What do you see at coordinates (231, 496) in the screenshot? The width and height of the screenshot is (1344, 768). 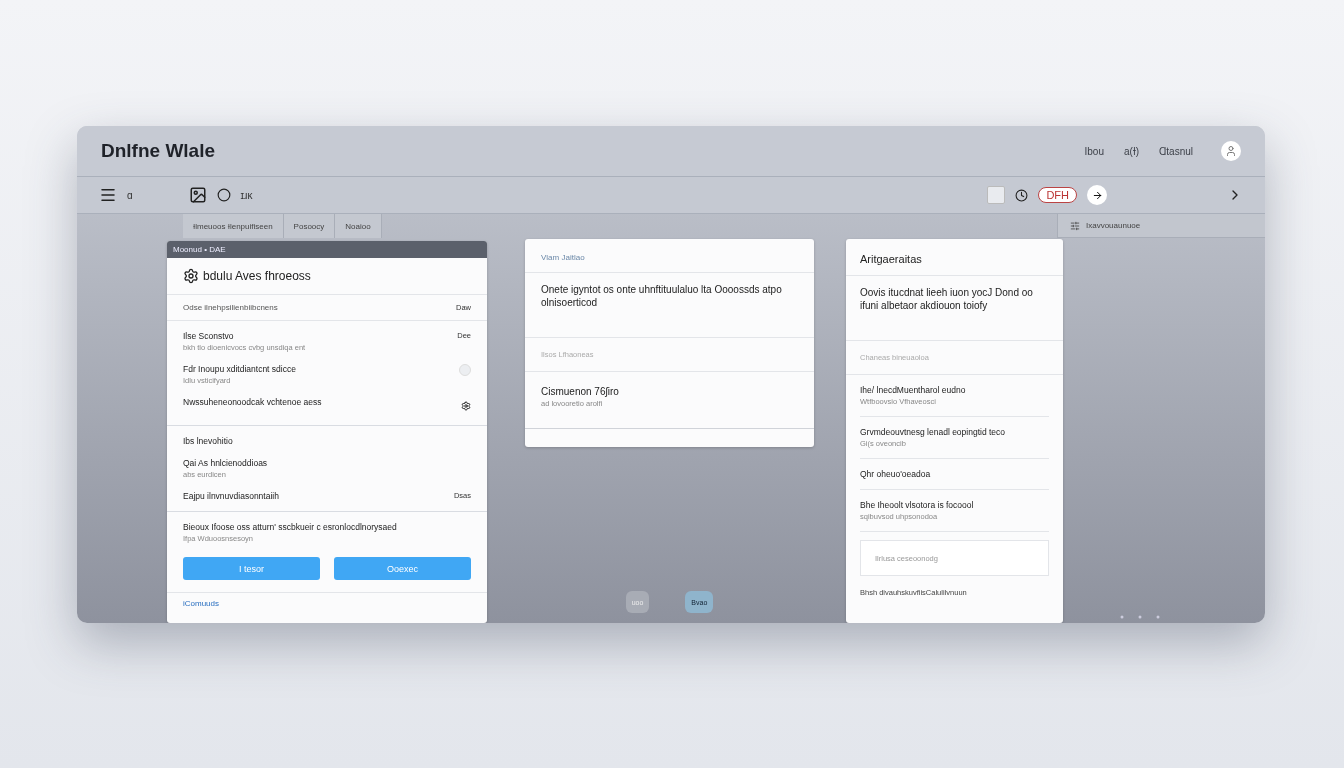 I see `item-title: Eajpu ilnvnuvdiasonntaiih` at bounding box center [231, 496].